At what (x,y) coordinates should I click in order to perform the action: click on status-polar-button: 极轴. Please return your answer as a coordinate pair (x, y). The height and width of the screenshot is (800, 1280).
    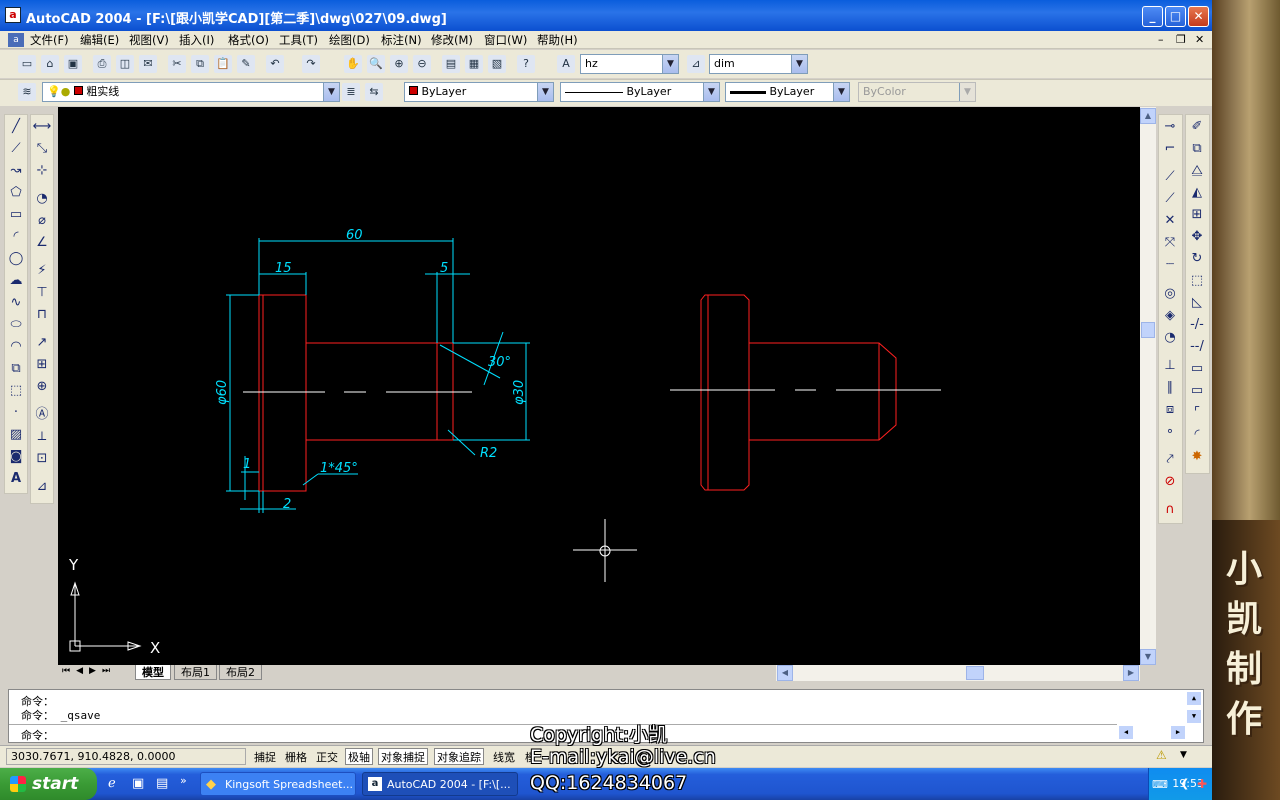
    Looking at the image, I should click on (359, 756).